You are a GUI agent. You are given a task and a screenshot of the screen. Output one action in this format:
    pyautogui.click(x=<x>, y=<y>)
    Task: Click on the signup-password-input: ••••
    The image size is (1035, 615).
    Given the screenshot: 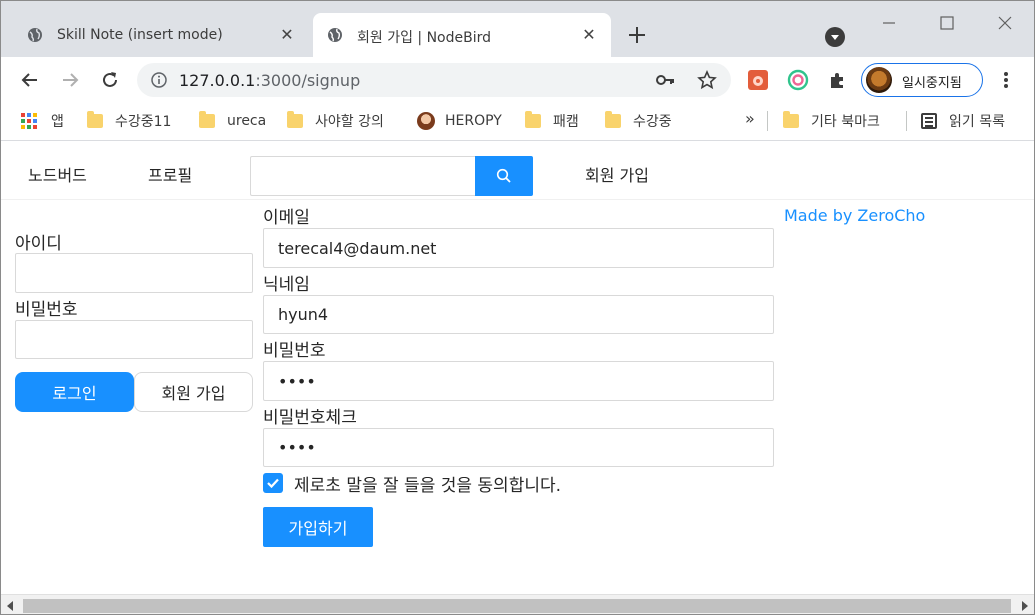 What is the action you would take?
    pyautogui.click(x=518, y=381)
    